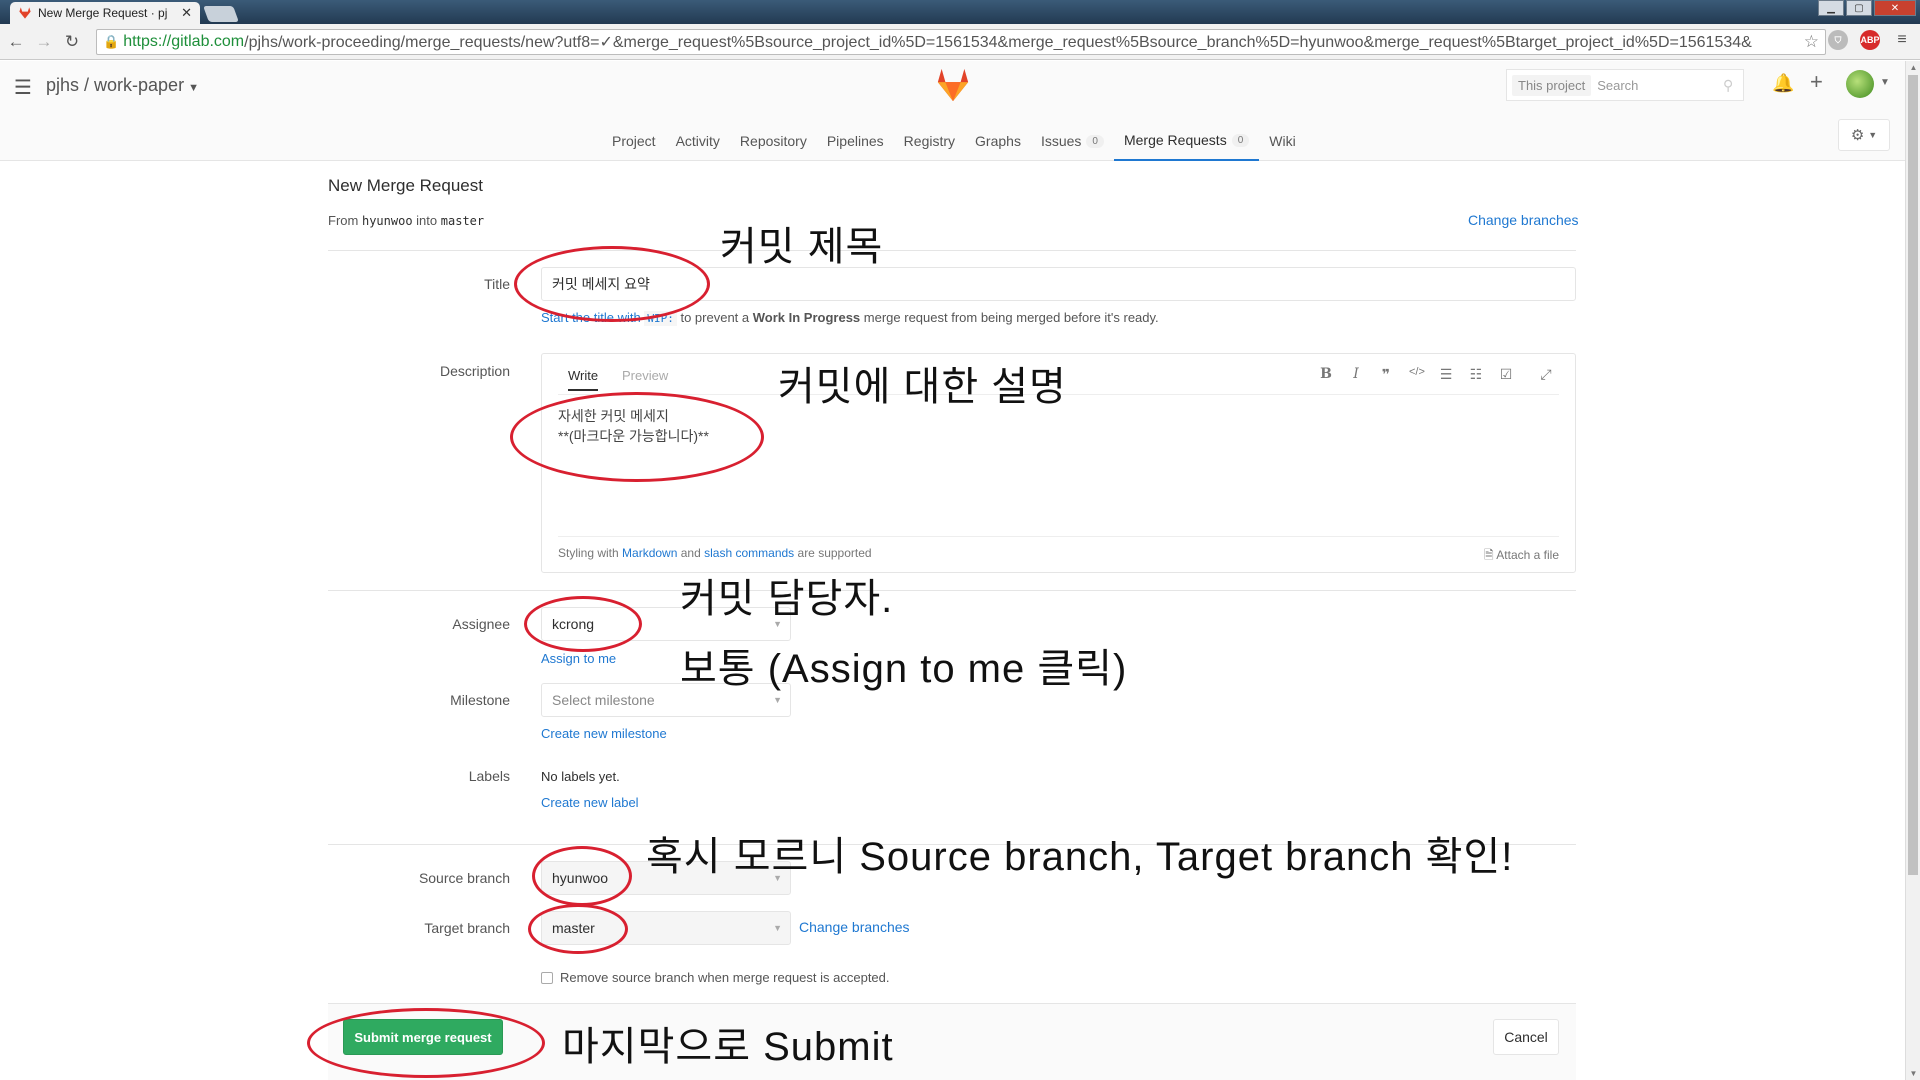 The height and width of the screenshot is (1080, 1920). What do you see at coordinates (1857, 135) in the screenshot?
I see `gear-icon: ⚙` at bounding box center [1857, 135].